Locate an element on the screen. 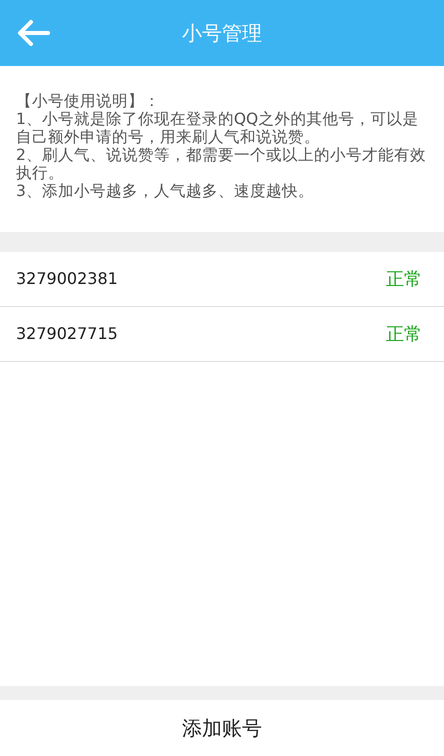  account-number: 3279027715 is located at coordinates (67, 334).